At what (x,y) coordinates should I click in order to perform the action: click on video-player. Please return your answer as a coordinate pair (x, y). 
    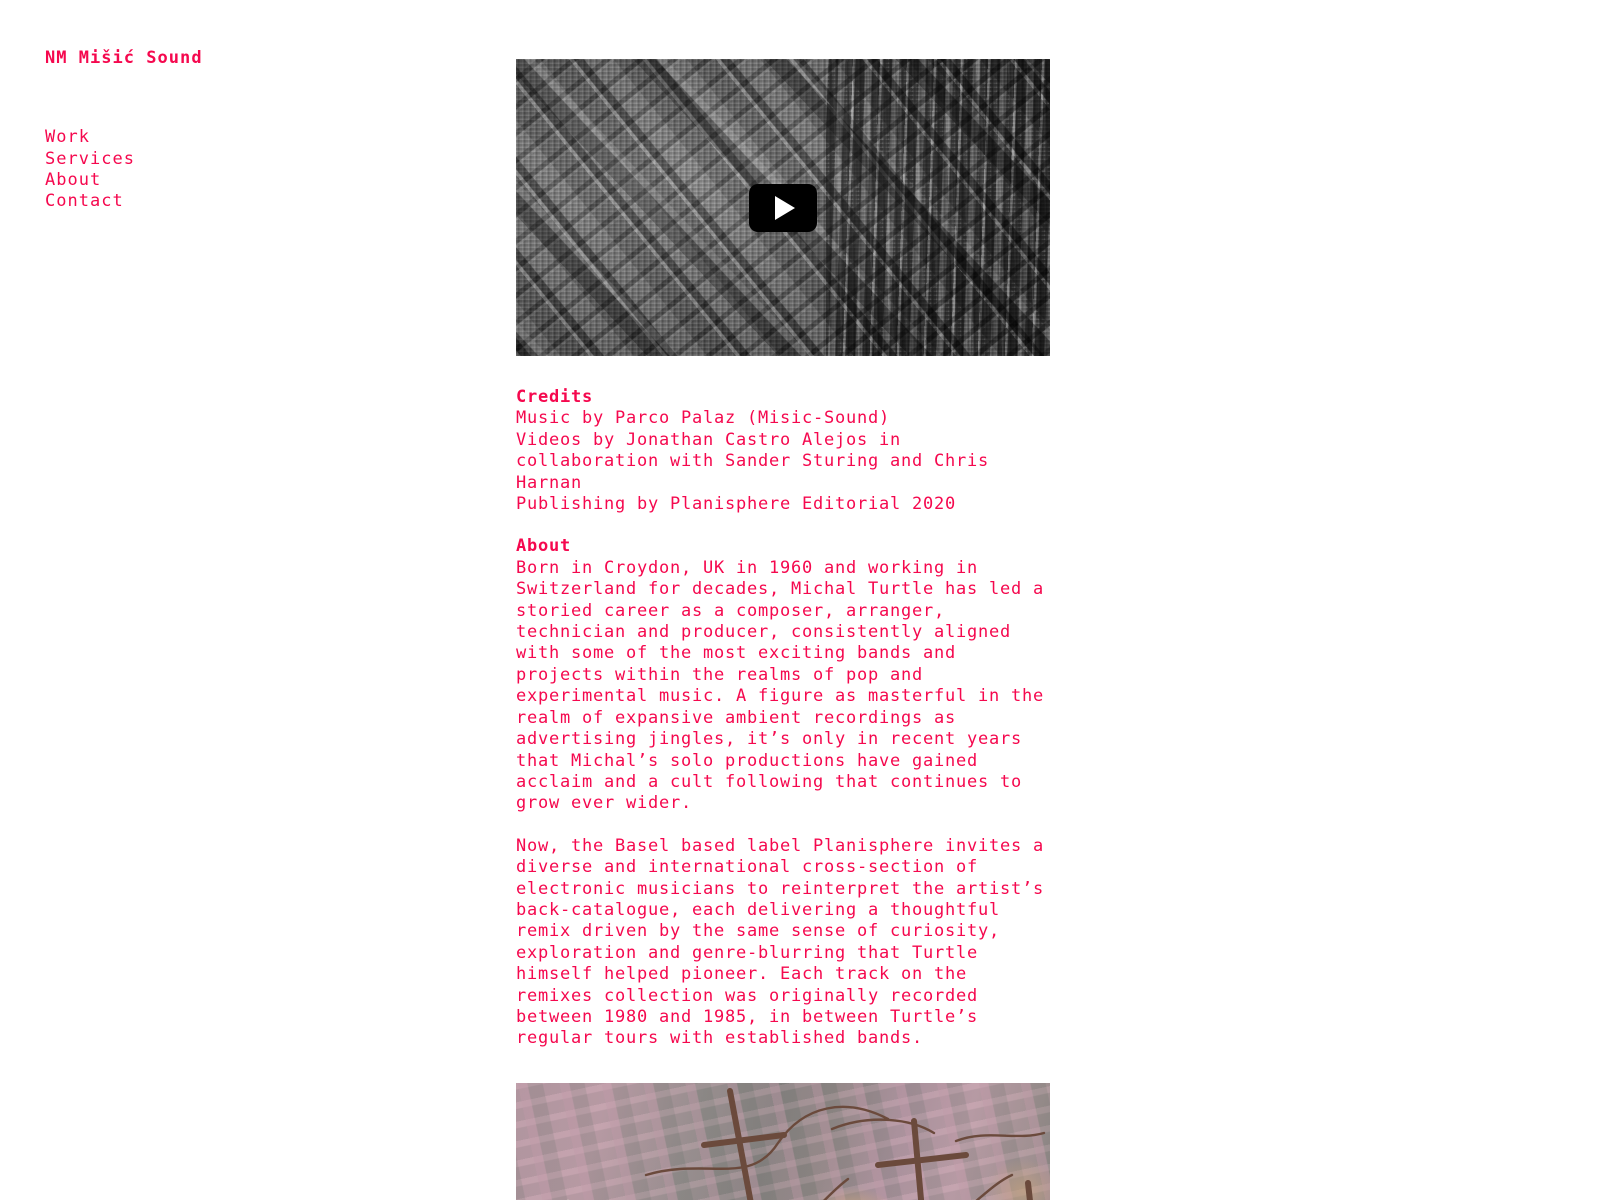
    Looking at the image, I should click on (783, 207).